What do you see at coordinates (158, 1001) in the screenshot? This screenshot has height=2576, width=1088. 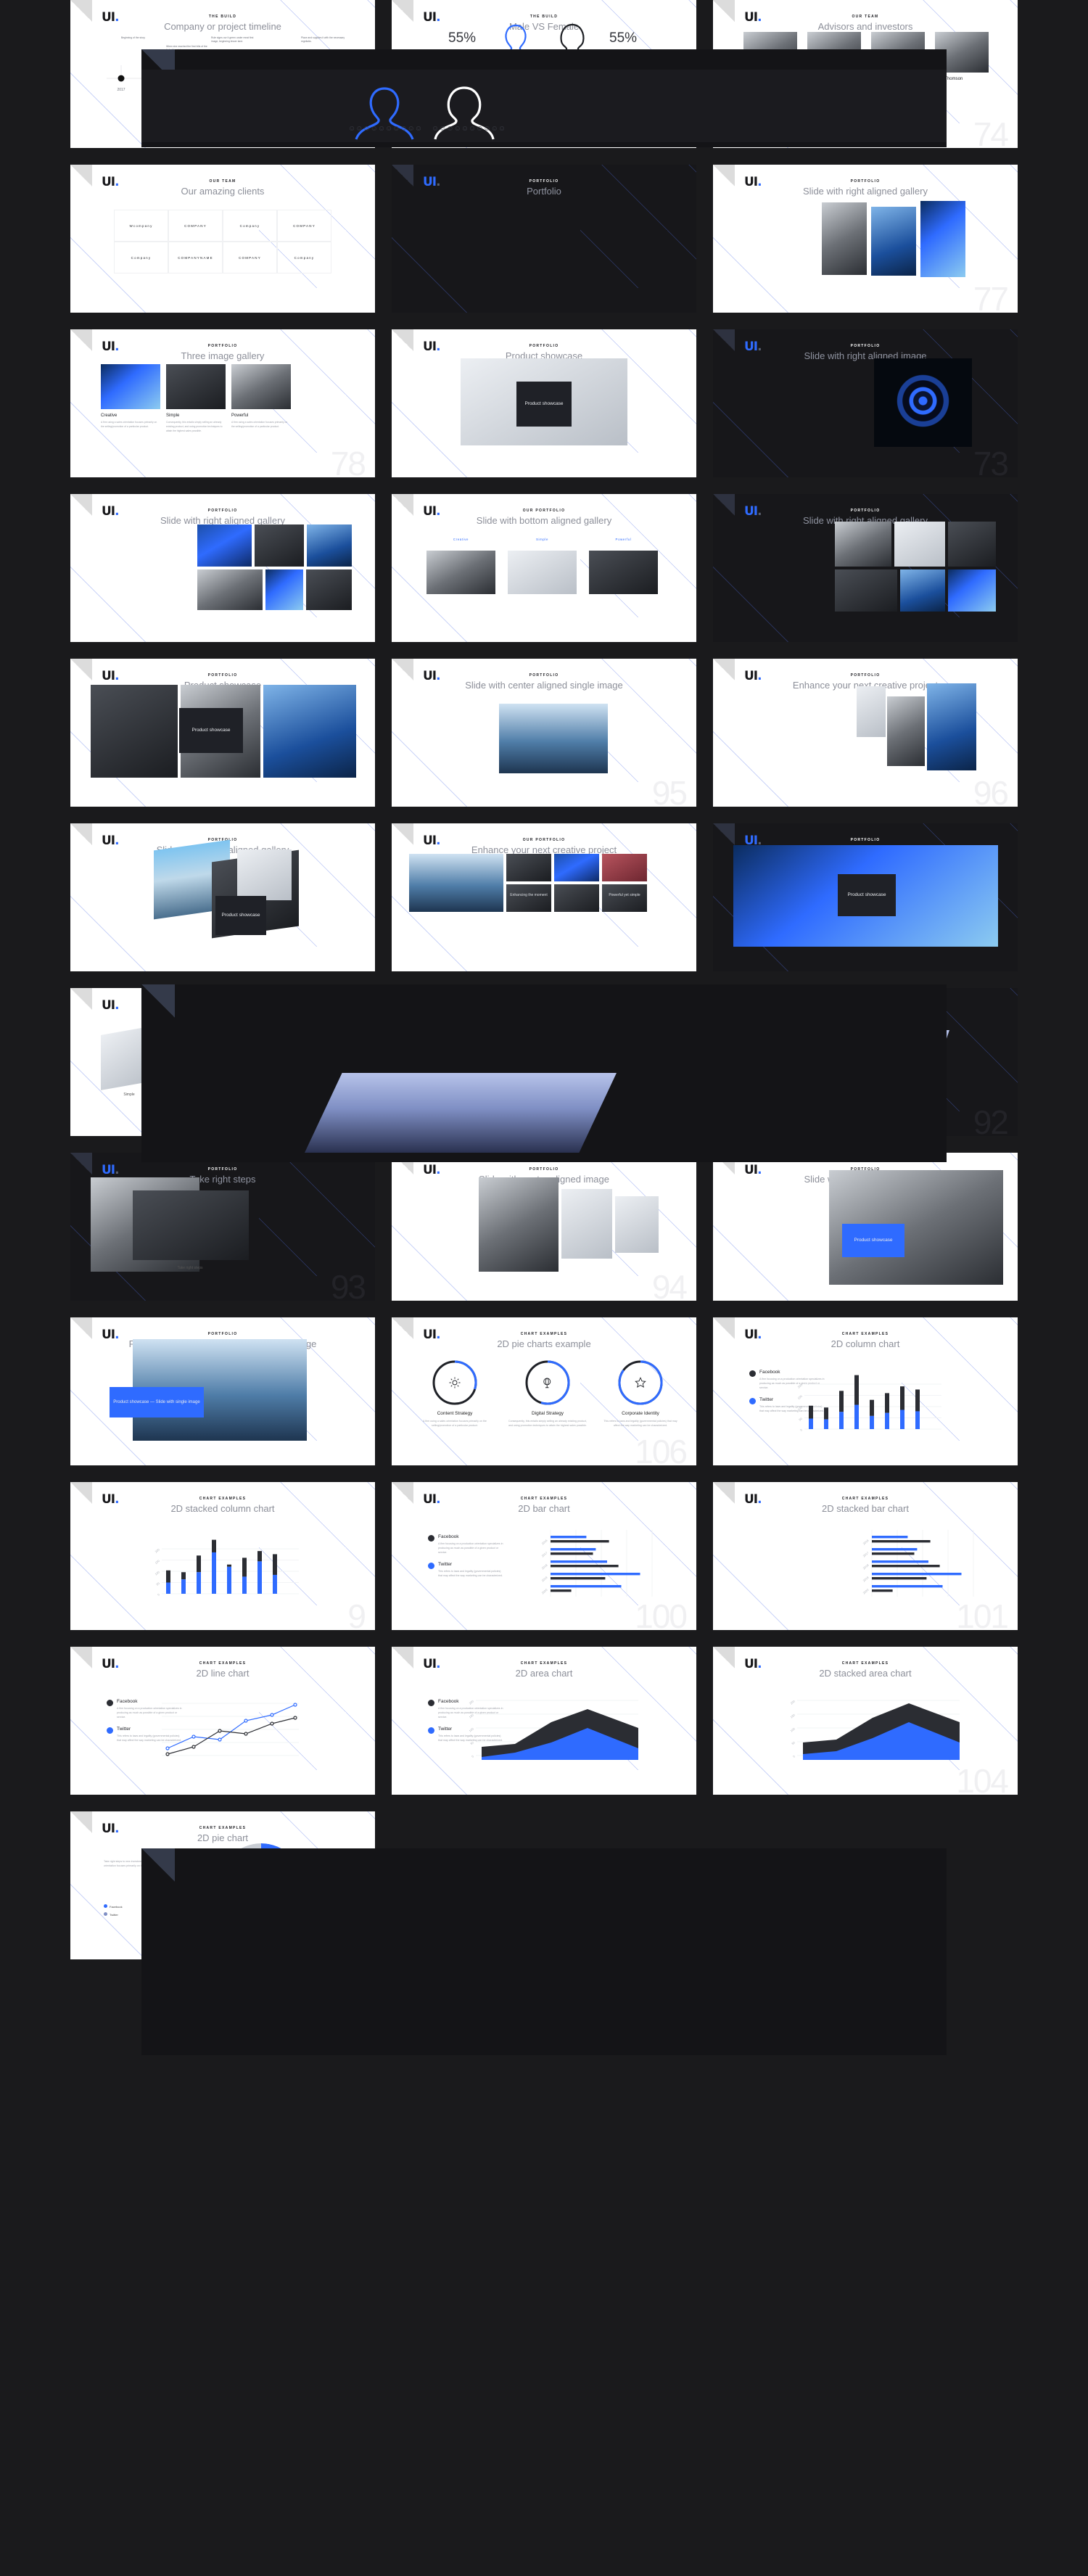 I see `corner-fold-icon` at bounding box center [158, 1001].